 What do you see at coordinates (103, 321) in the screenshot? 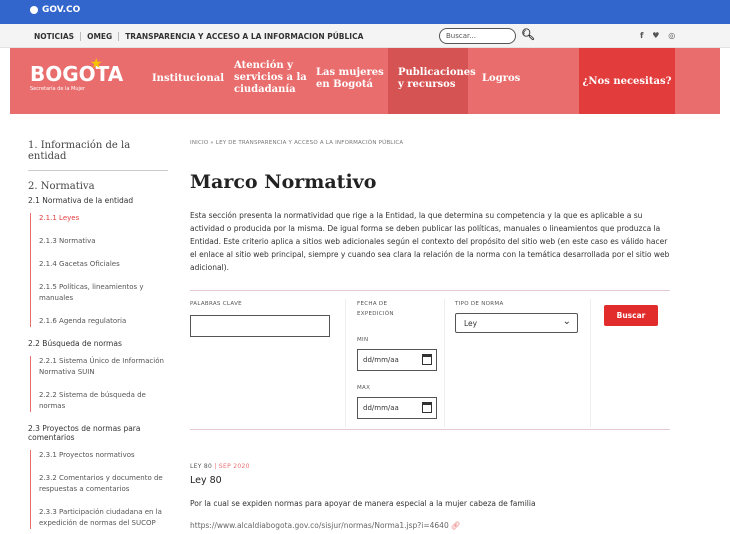
I see `sidebar-item-agenda: 2.1.6 Agenda regulatoria` at bounding box center [103, 321].